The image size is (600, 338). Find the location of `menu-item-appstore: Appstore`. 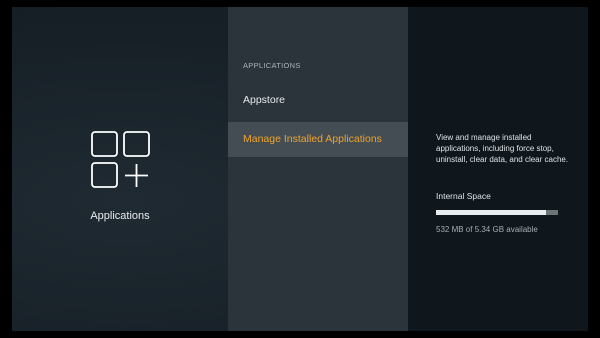

menu-item-appstore: Appstore is located at coordinates (318, 100).